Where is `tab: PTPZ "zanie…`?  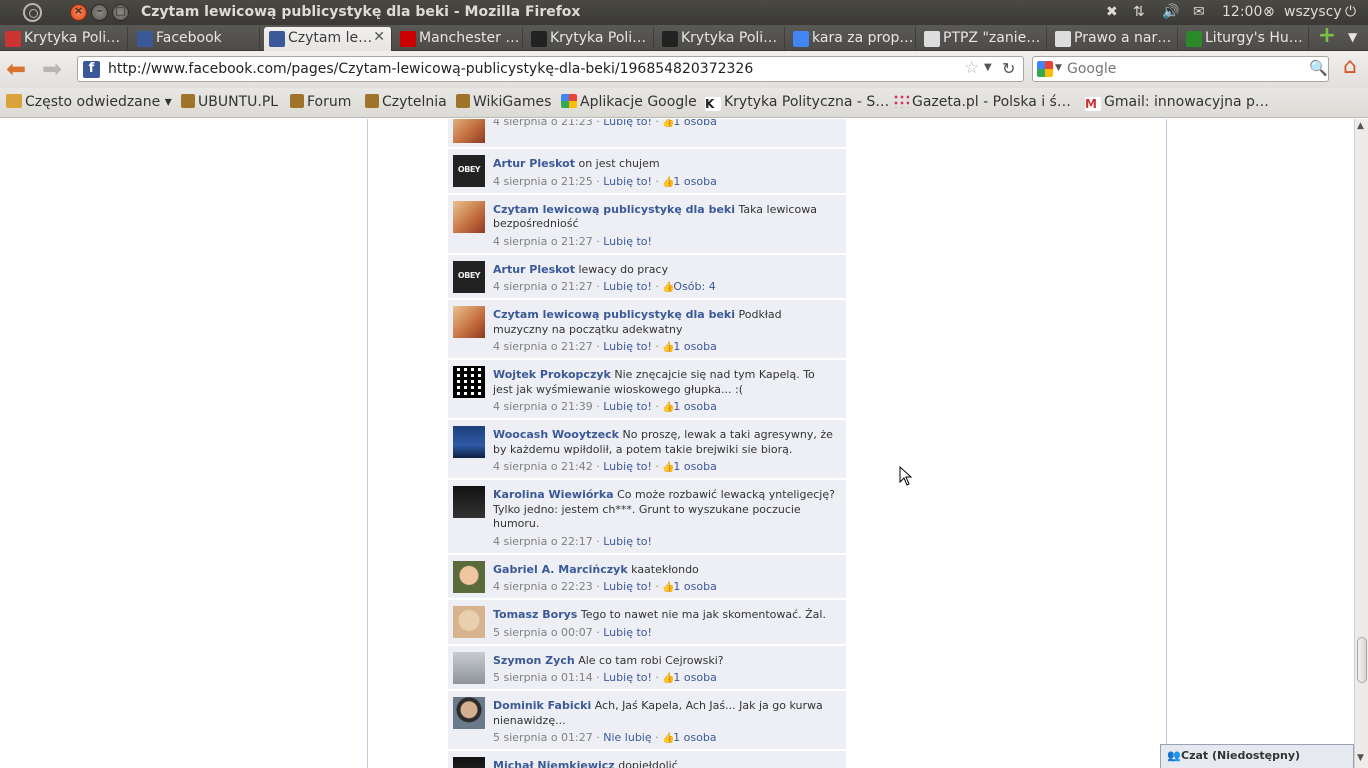
tab: PTPZ "zanie… is located at coordinates (983, 39).